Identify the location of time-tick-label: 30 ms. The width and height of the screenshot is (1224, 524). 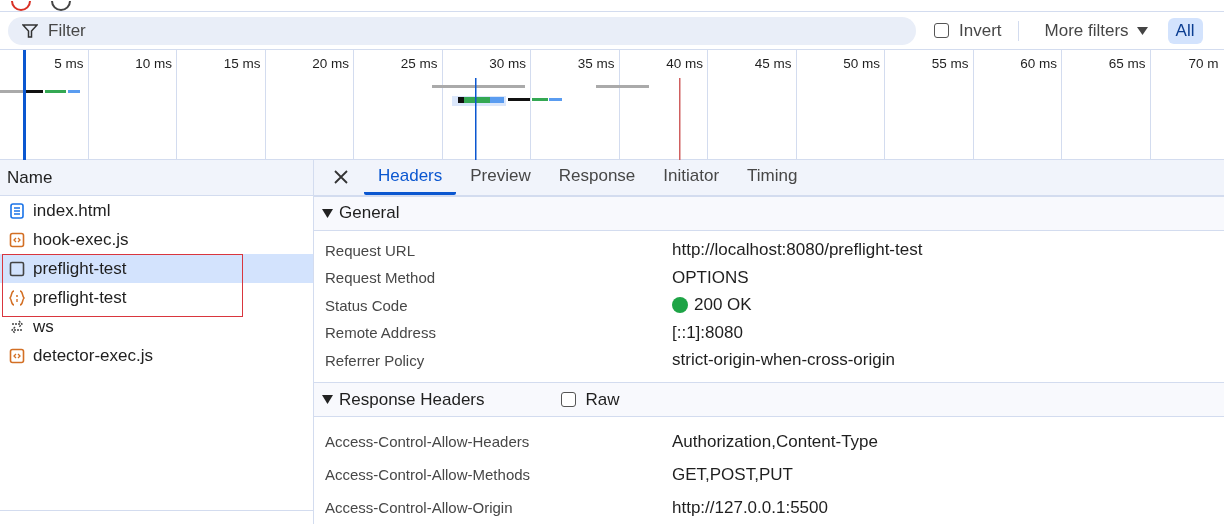
(507, 64).